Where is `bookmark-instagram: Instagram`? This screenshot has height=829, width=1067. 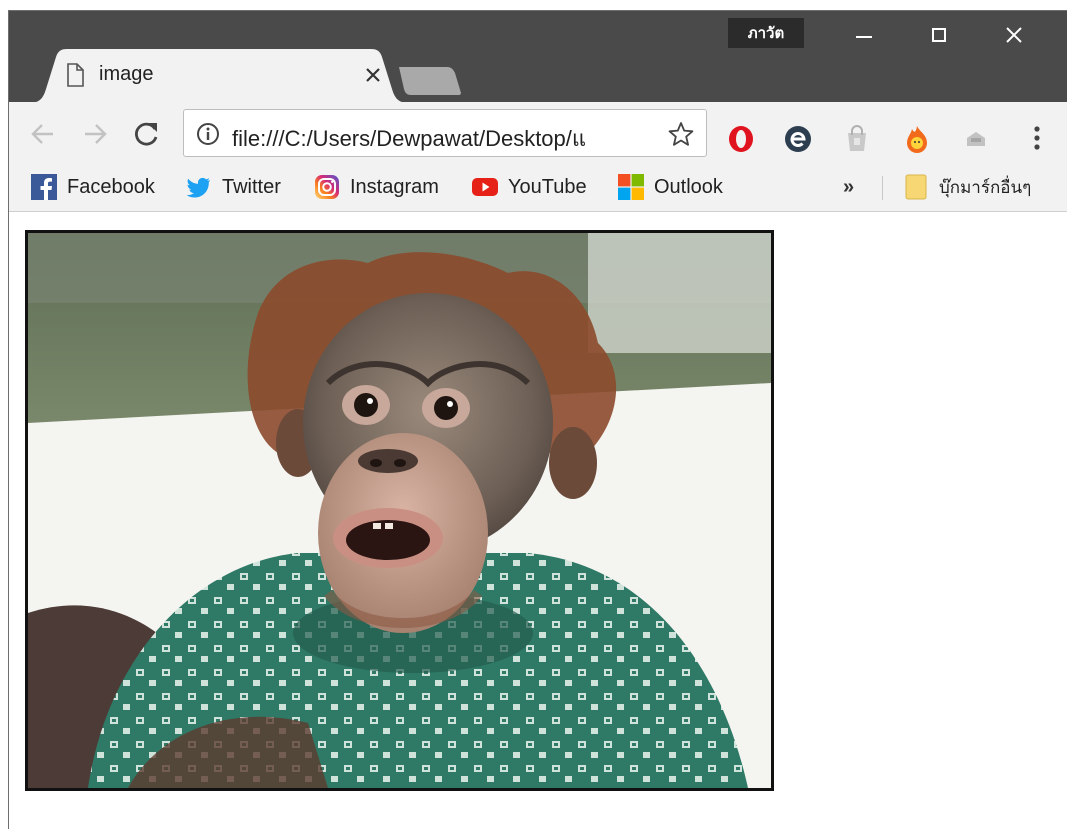
bookmark-instagram: Instagram is located at coordinates (376, 187).